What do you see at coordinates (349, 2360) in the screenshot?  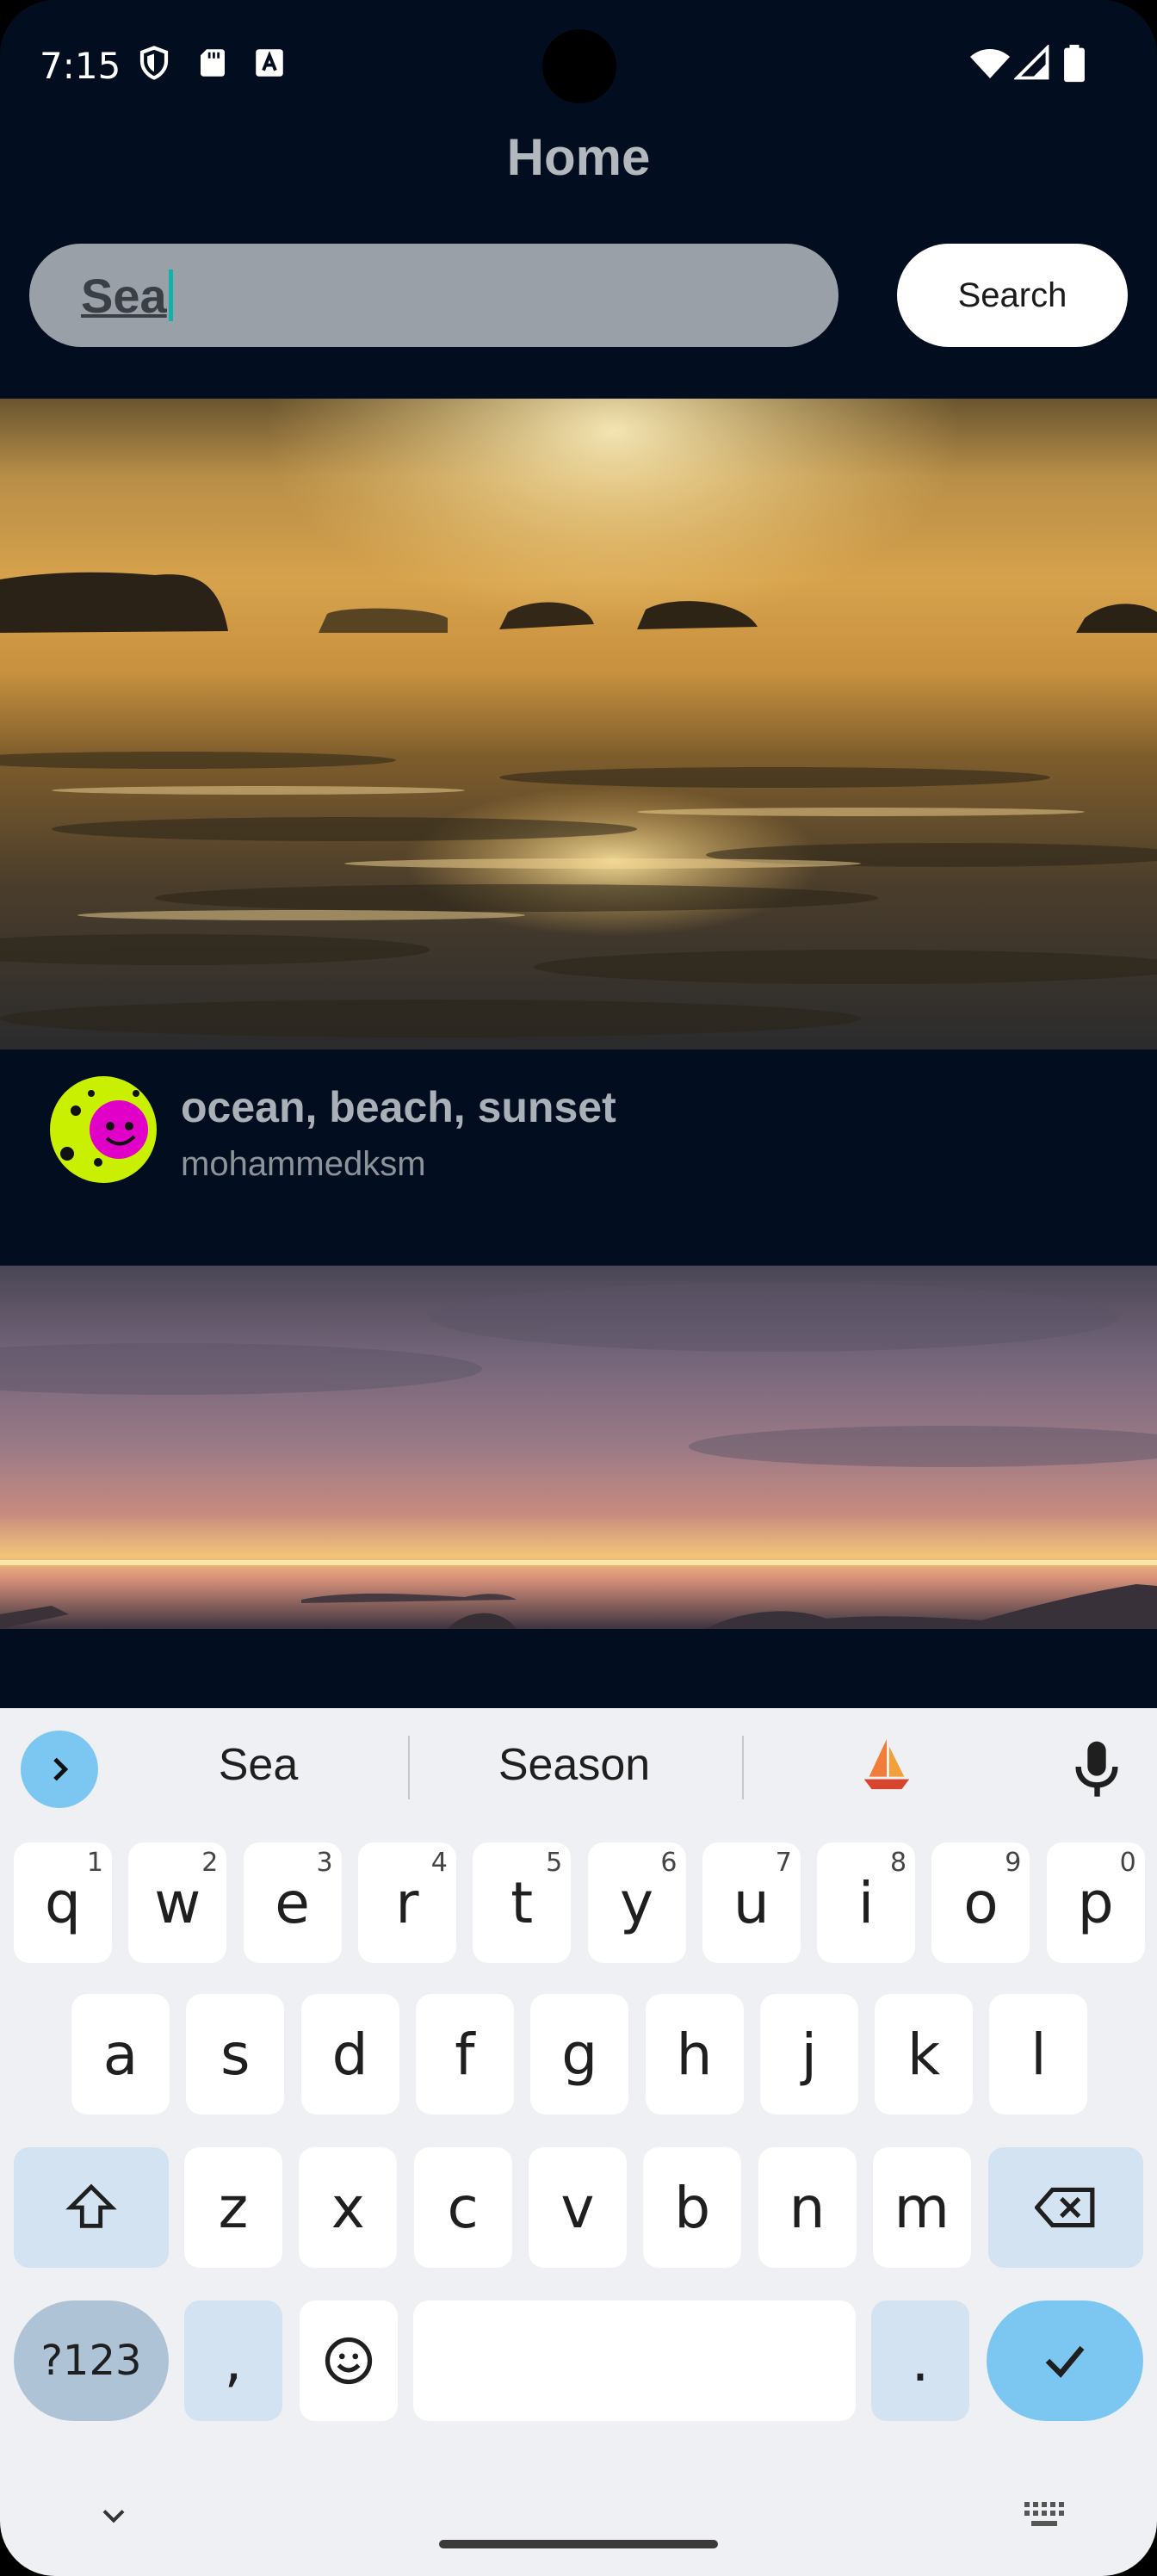 I see `emoji-key` at bounding box center [349, 2360].